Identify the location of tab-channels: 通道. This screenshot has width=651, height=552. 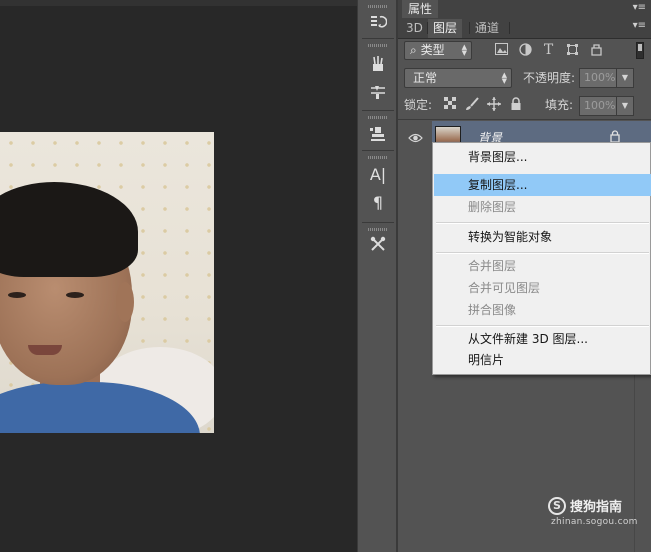
(487, 28).